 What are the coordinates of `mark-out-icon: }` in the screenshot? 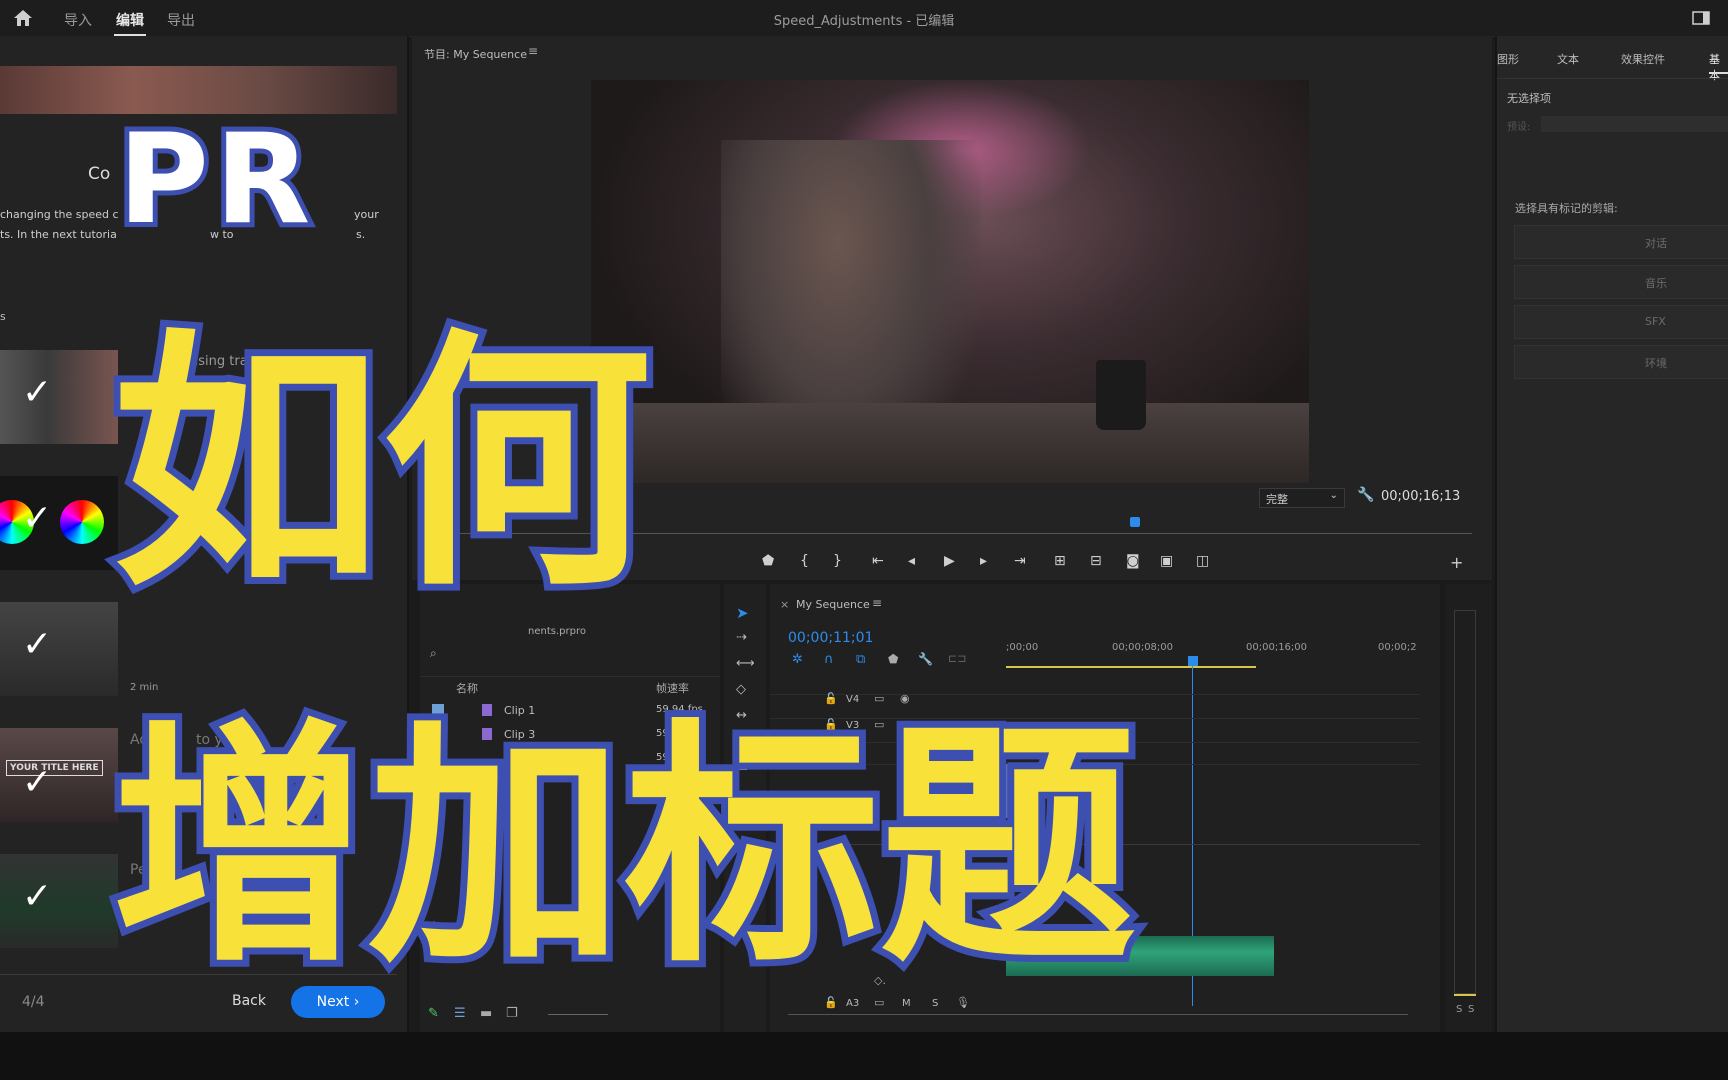 It's located at (837, 561).